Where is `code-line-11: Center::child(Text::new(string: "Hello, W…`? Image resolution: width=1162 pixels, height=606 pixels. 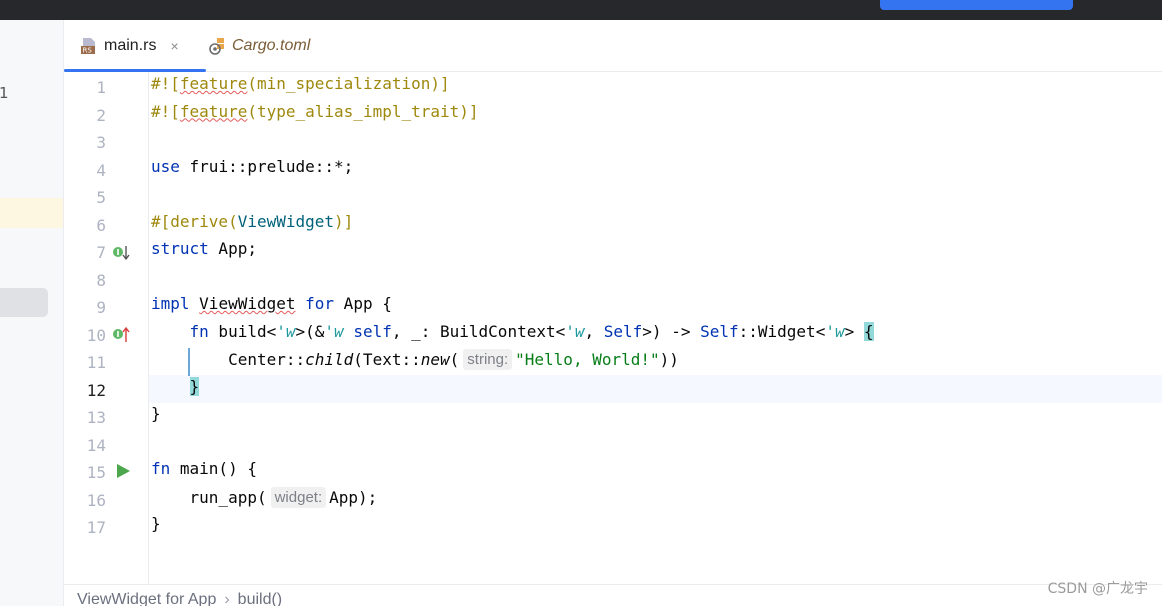 code-line-11: Center::child(Text::new(string: "Hello, W… is located at coordinates (453, 359).